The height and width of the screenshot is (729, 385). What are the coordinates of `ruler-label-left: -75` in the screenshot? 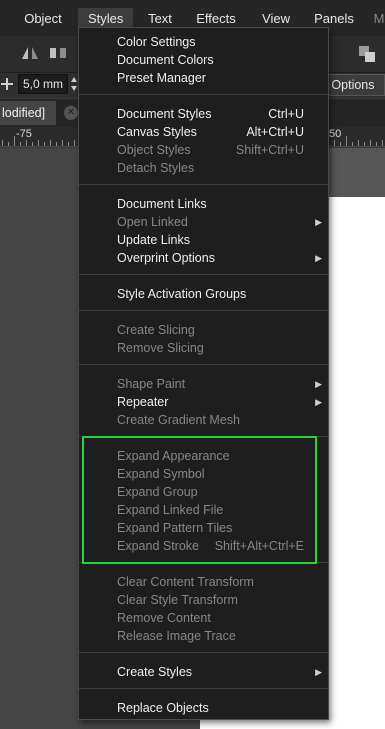 It's located at (24, 134).